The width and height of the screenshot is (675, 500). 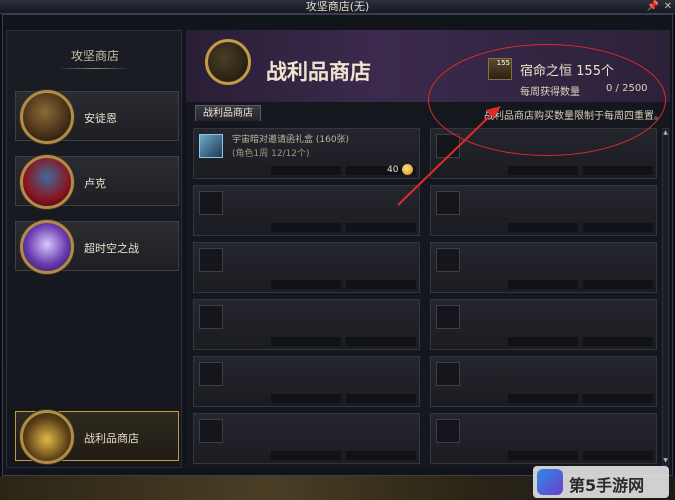 I want to click on watermark-text: 第5手游网, so click(x=607, y=485).